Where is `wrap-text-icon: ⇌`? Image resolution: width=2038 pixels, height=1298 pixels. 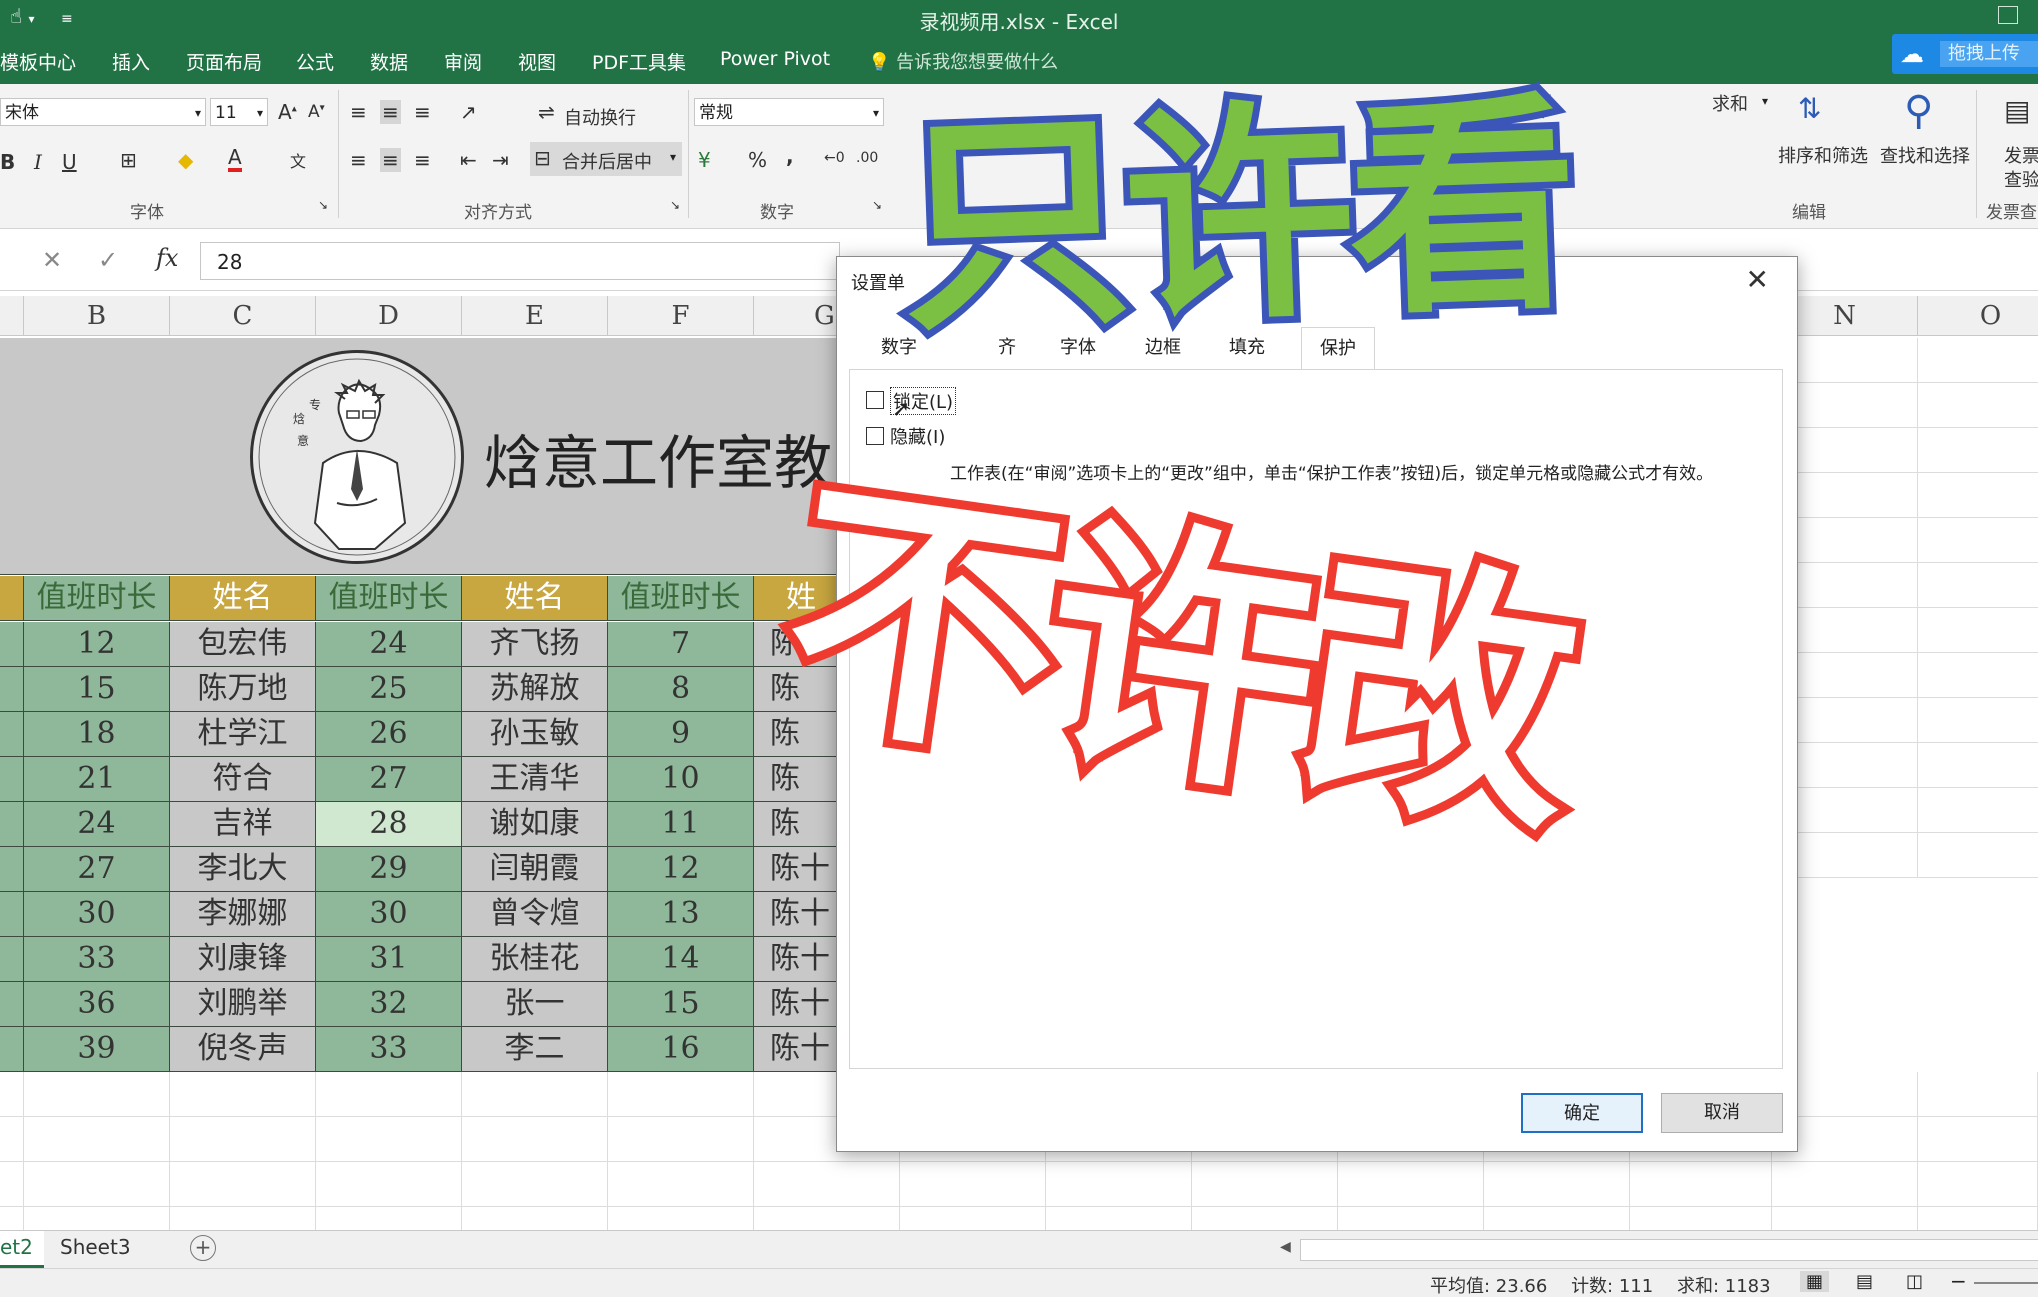 wrap-text-icon: ⇌ is located at coordinates (546, 112).